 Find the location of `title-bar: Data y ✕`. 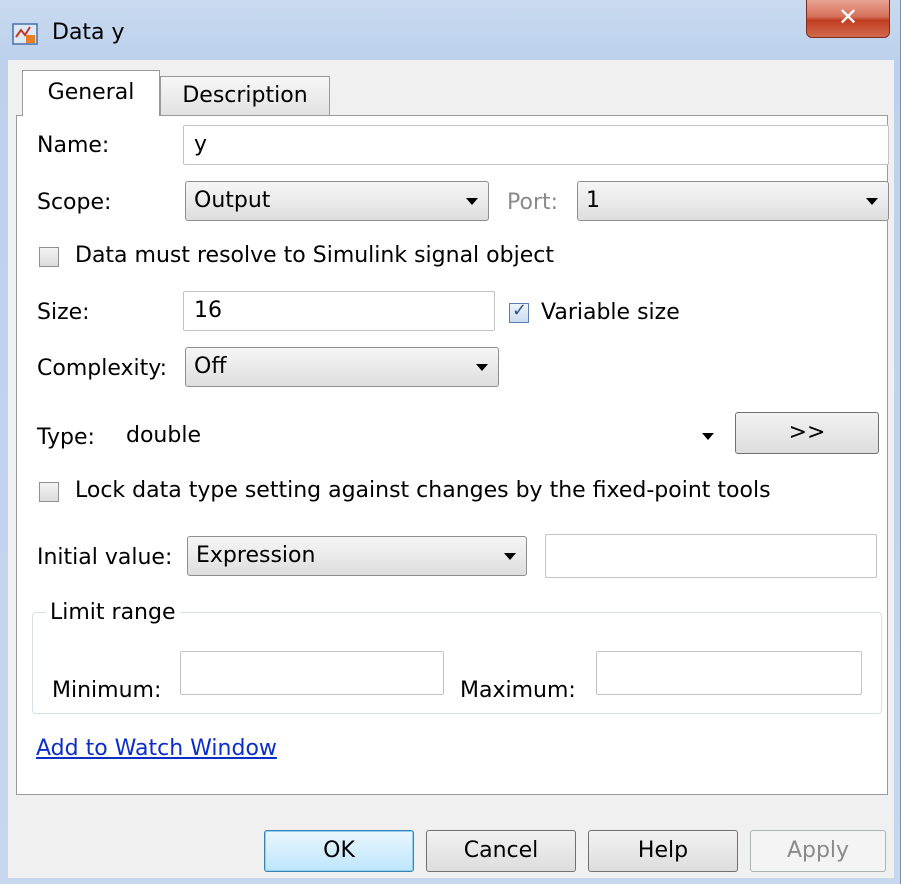

title-bar: Data y ✕ is located at coordinates (450, 30).